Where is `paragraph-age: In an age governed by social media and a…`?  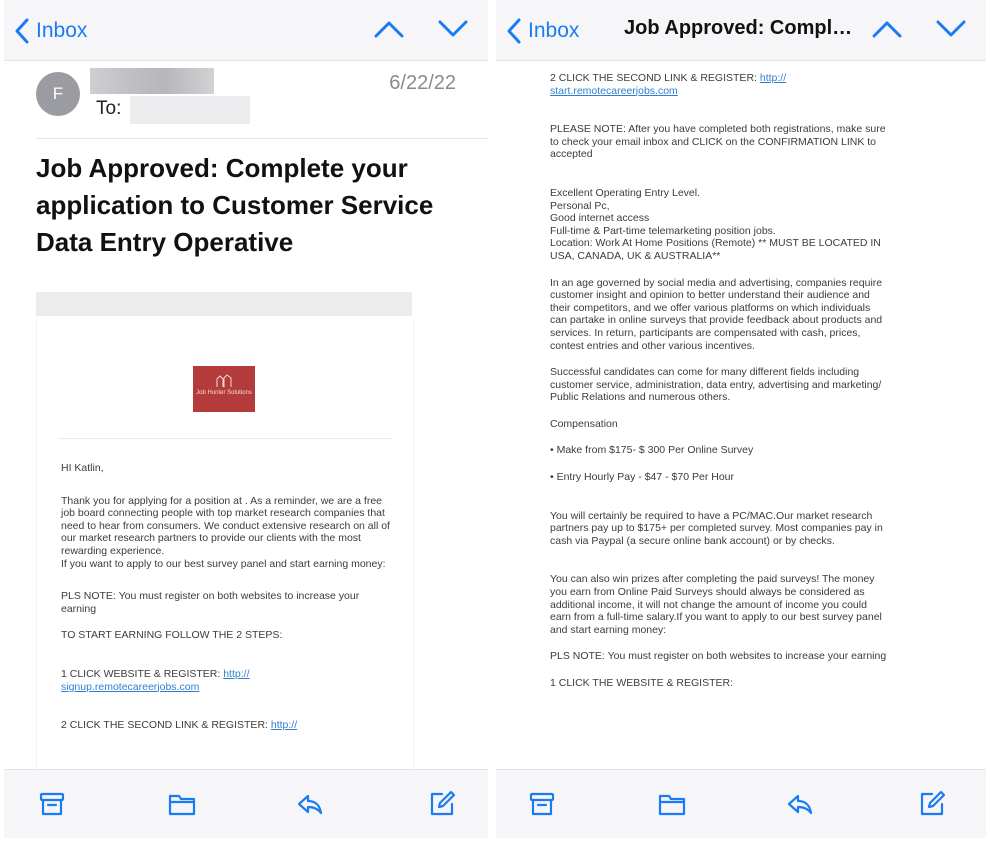 paragraph-age: In an age governed by social media and a… is located at coordinates (716, 314).